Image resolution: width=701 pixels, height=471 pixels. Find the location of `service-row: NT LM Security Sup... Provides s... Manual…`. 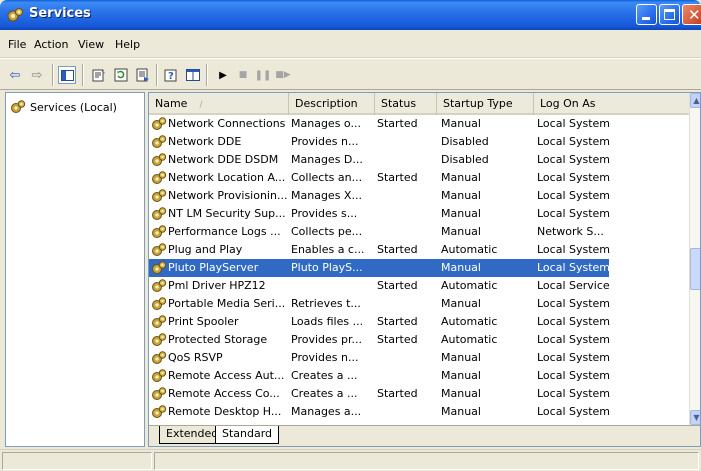

service-row: NT LM Security Sup... Provides s... Manual… is located at coordinates (379, 214).